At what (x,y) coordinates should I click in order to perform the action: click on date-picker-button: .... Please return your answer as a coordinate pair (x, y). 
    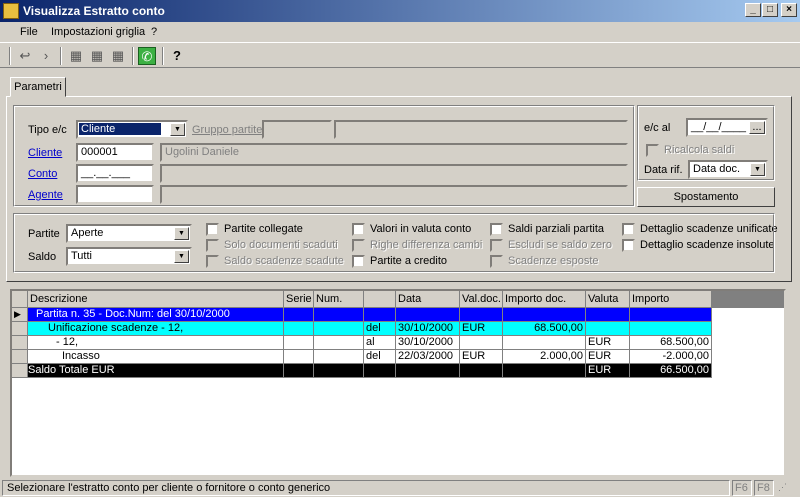
    Looking at the image, I should click on (757, 127).